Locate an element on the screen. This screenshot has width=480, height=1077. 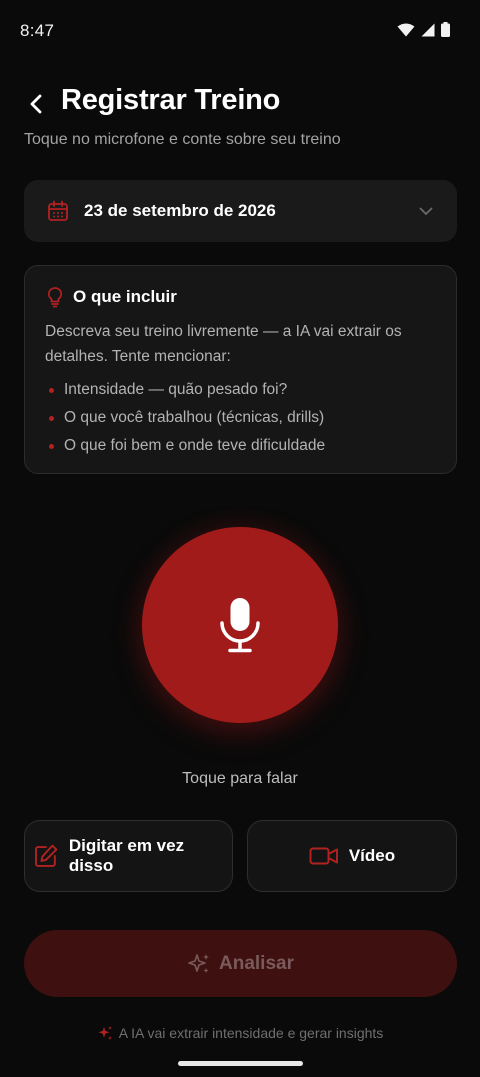
tip-item: O que foi bem e onde teve dificuldade is located at coordinates (240, 446).